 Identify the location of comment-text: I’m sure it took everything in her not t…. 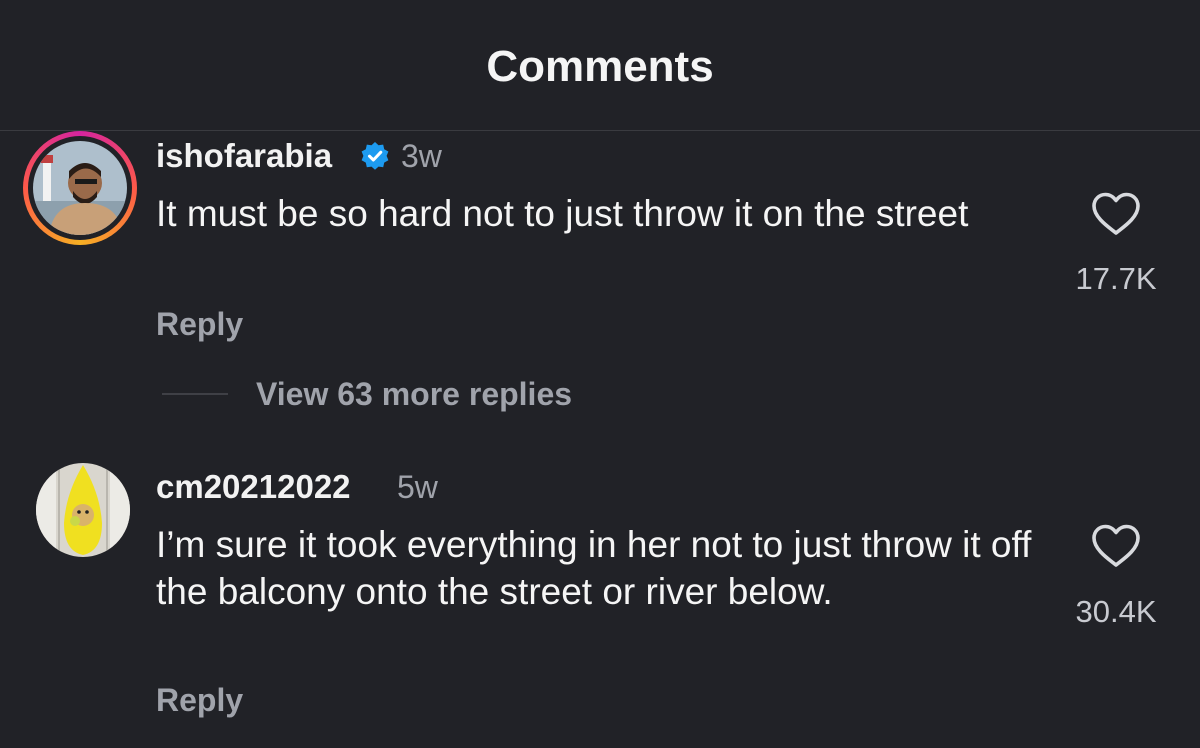
(594, 568).